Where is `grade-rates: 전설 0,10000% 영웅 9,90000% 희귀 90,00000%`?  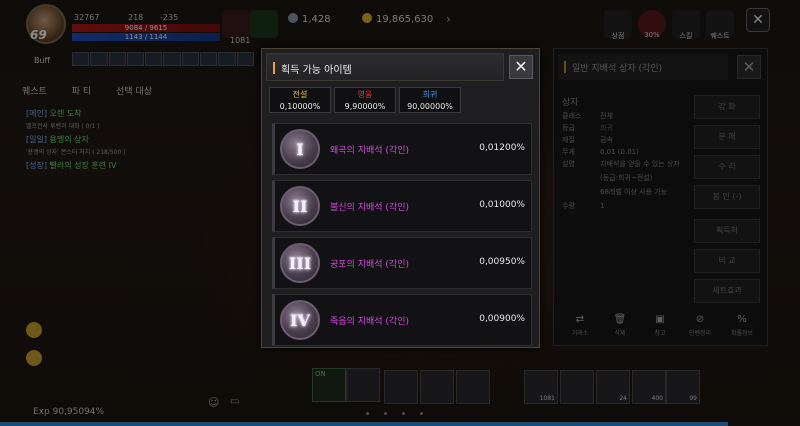 grade-rates: 전설 0,10000% 영웅 9,90000% 희귀 90,00000% is located at coordinates (365, 100).